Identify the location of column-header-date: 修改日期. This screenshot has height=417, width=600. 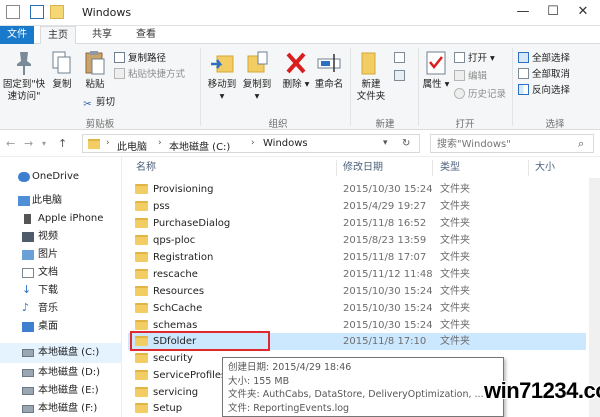
(363, 168).